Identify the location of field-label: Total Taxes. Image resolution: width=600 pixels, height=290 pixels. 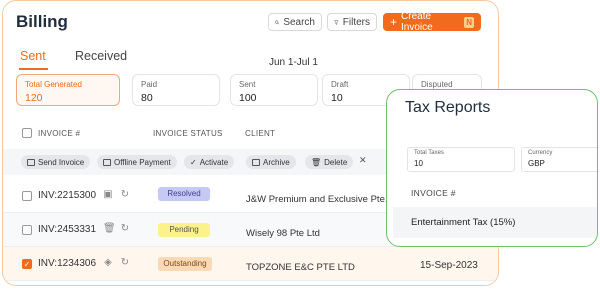
(429, 153).